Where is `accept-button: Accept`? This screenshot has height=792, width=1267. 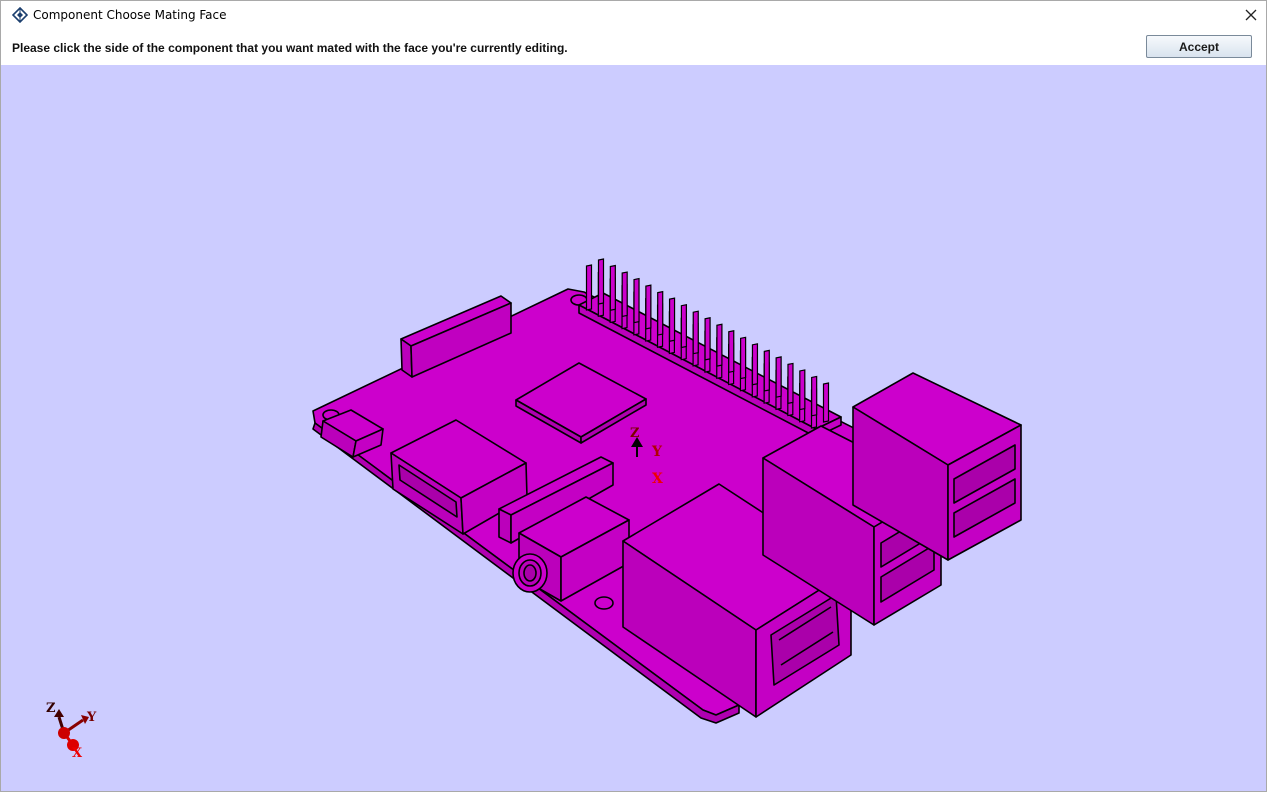 accept-button: Accept is located at coordinates (1199, 46).